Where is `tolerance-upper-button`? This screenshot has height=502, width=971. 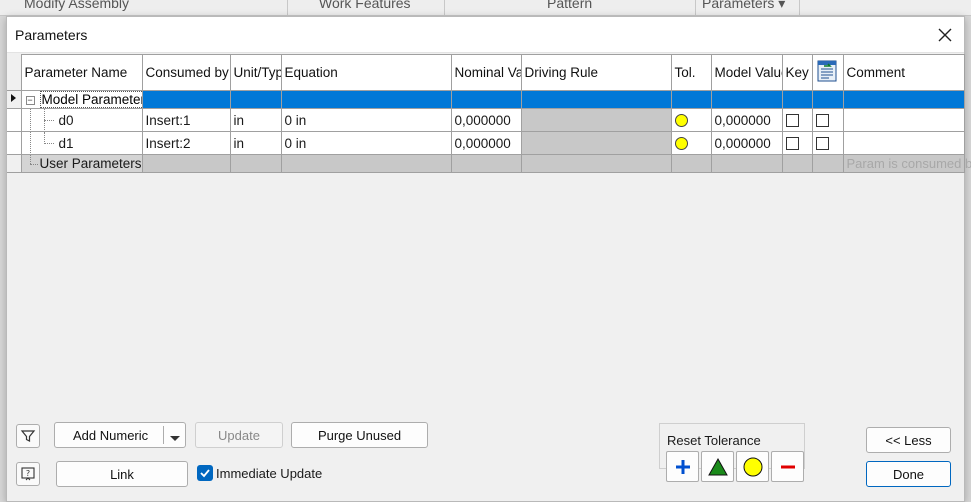 tolerance-upper-button is located at coordinates (682, 466).